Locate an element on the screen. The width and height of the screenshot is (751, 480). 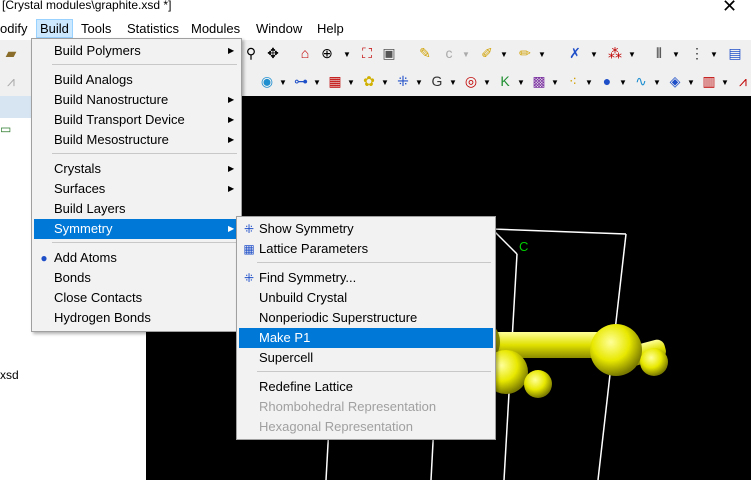
menu-item-label: Hydrogen Bonds is located at coordinates (102, 317).